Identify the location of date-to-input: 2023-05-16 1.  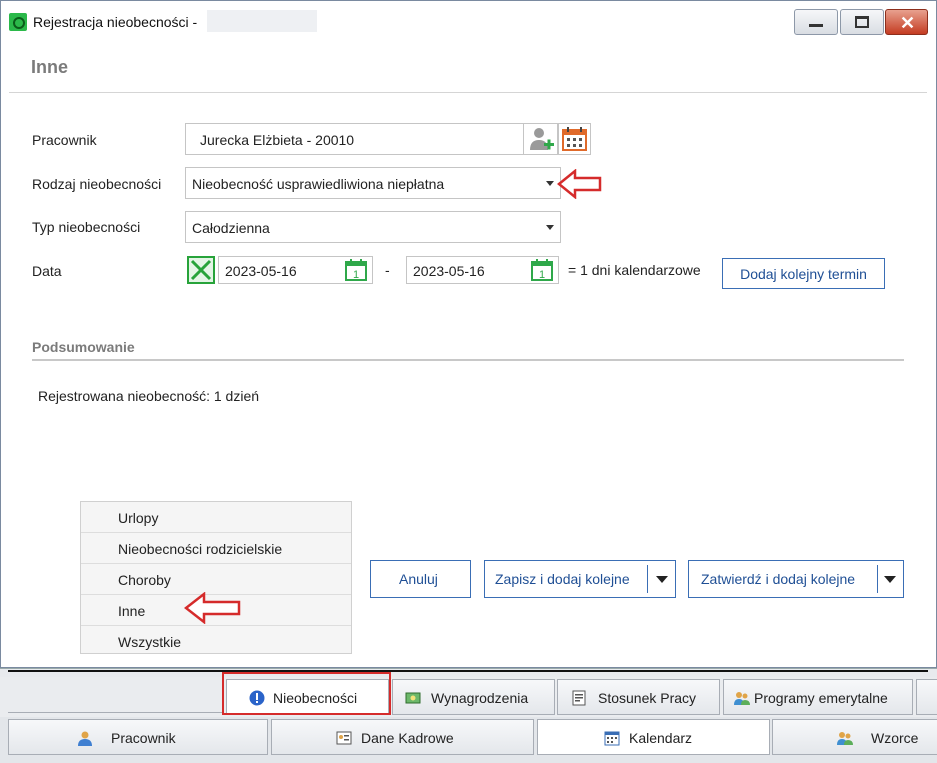
(482, 270).